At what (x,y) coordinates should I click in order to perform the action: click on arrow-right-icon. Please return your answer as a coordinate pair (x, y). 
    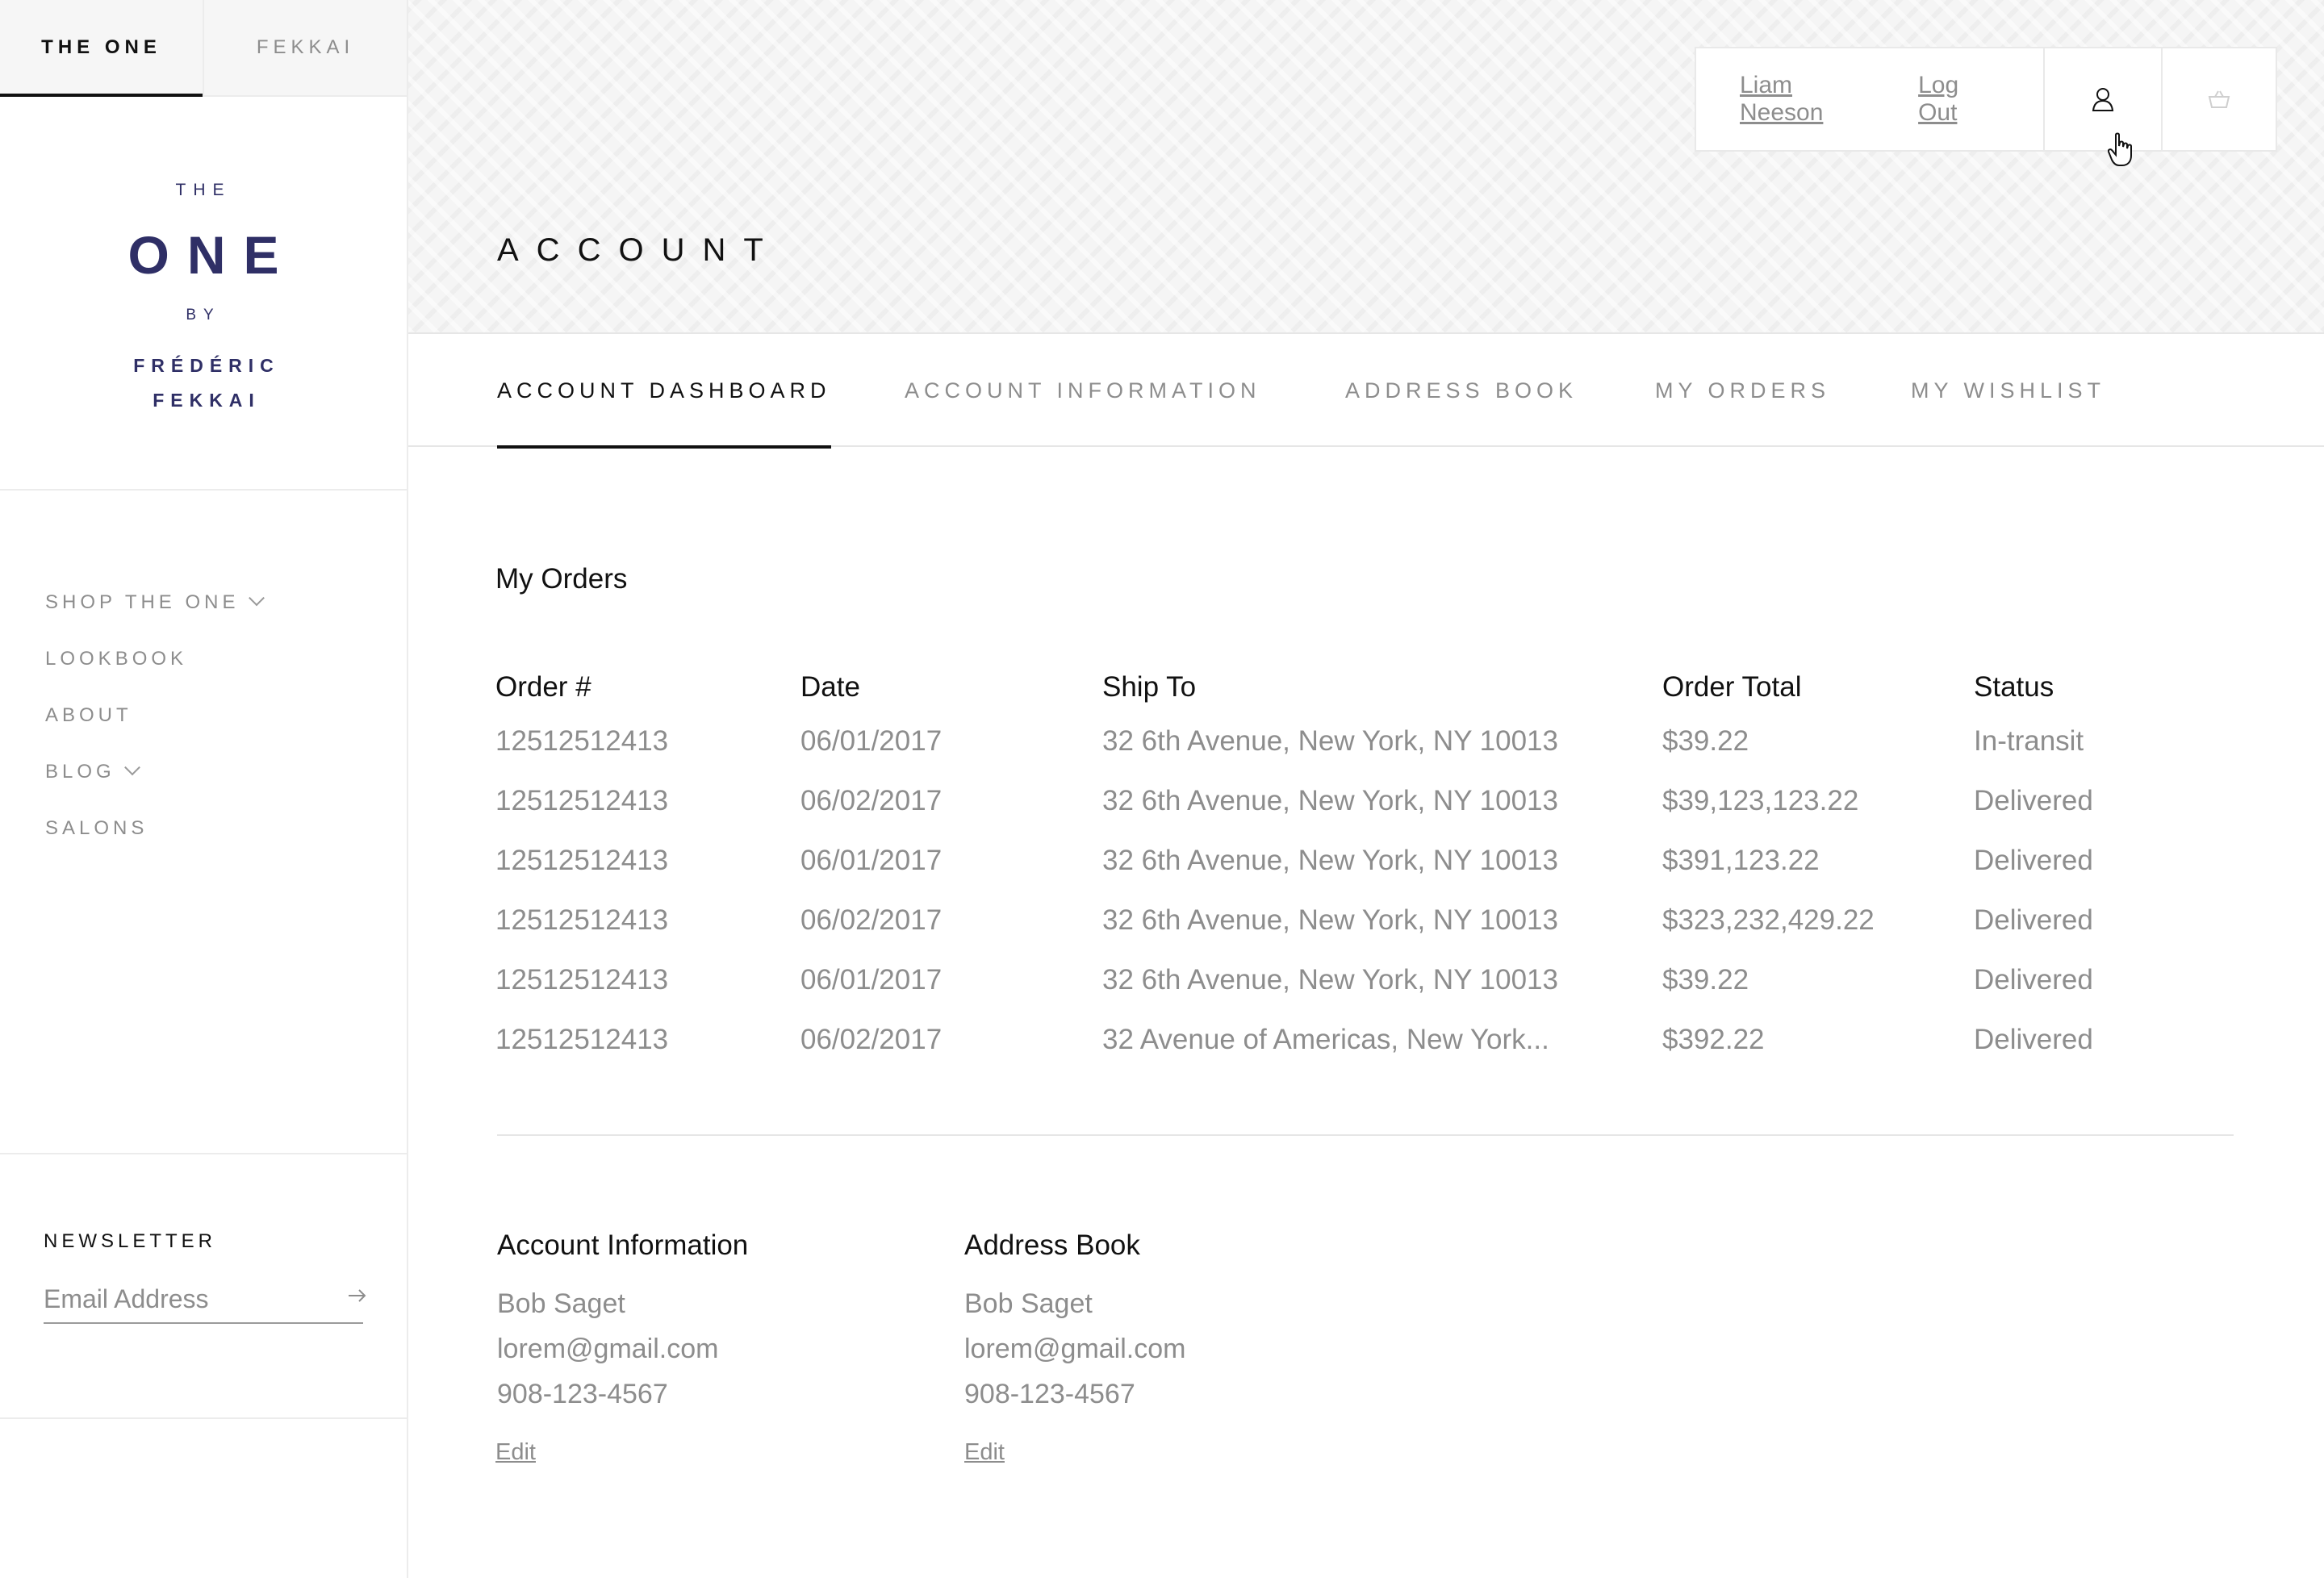
    Looking at the image, I should click on (357, 1296).